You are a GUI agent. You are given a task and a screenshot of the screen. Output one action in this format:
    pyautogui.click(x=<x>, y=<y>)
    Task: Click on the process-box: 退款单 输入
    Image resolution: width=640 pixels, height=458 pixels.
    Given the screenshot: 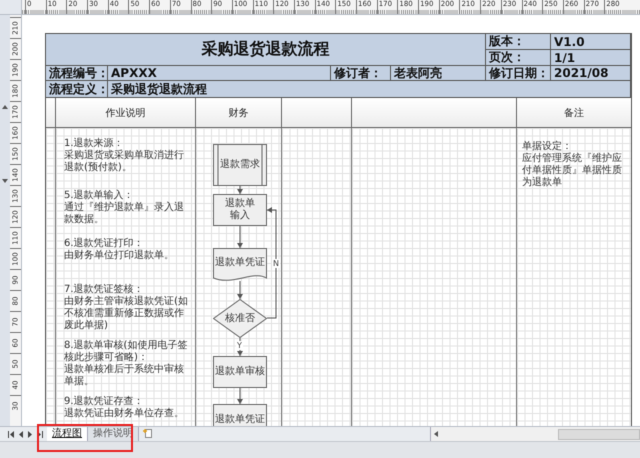 What is the action you would take?
    pyautogui.click(x=240, y=210)
    